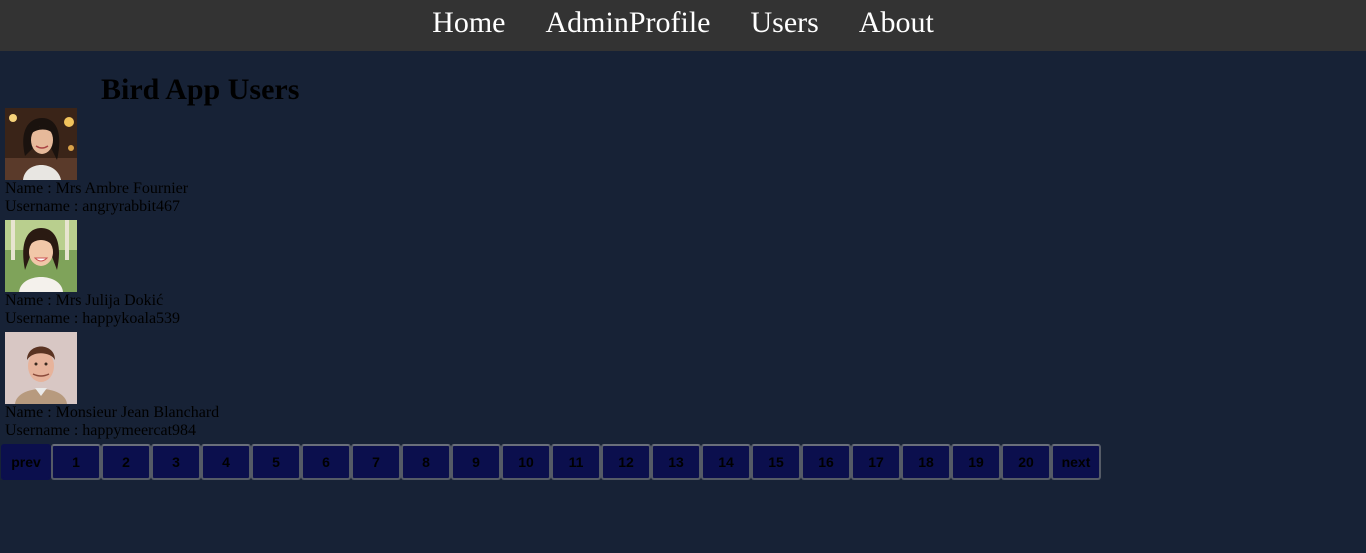 The height and width of the screenshot is (553, 1366). What do you see at coordinates (376, 462) in the screenshot?
I see `page-button: 7` at bounding box center [376, 462].